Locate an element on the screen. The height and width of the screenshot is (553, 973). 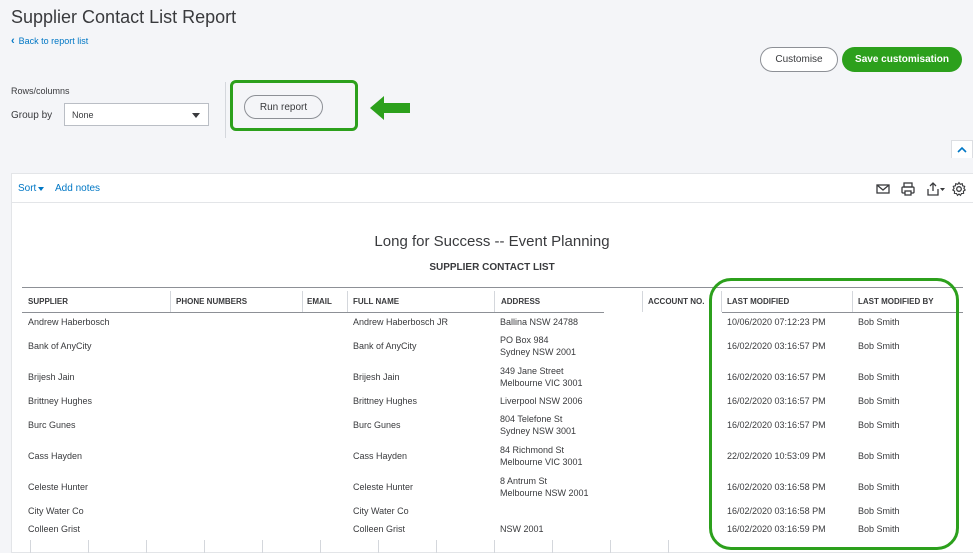
col-head-supplier: SUPPLIER is located at coordinates (48, 301).